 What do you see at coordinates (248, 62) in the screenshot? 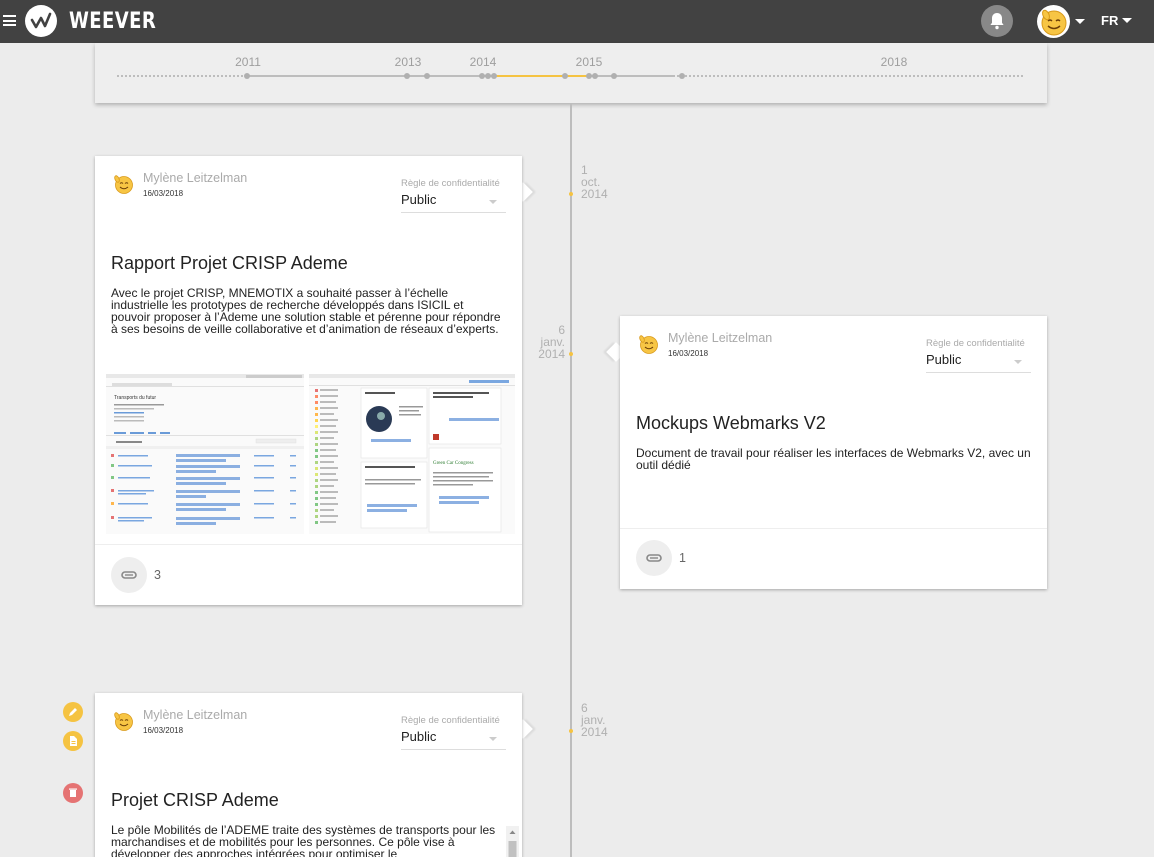
I see `timeline-year: 2011` at bounding box center [248, 62].